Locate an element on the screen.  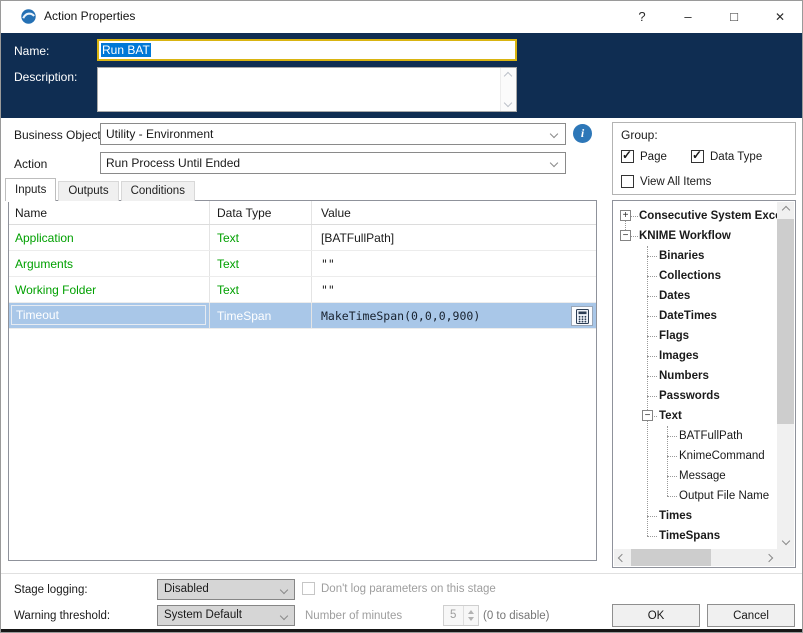
maximize-button: □ is located at coordinates (734, 16).